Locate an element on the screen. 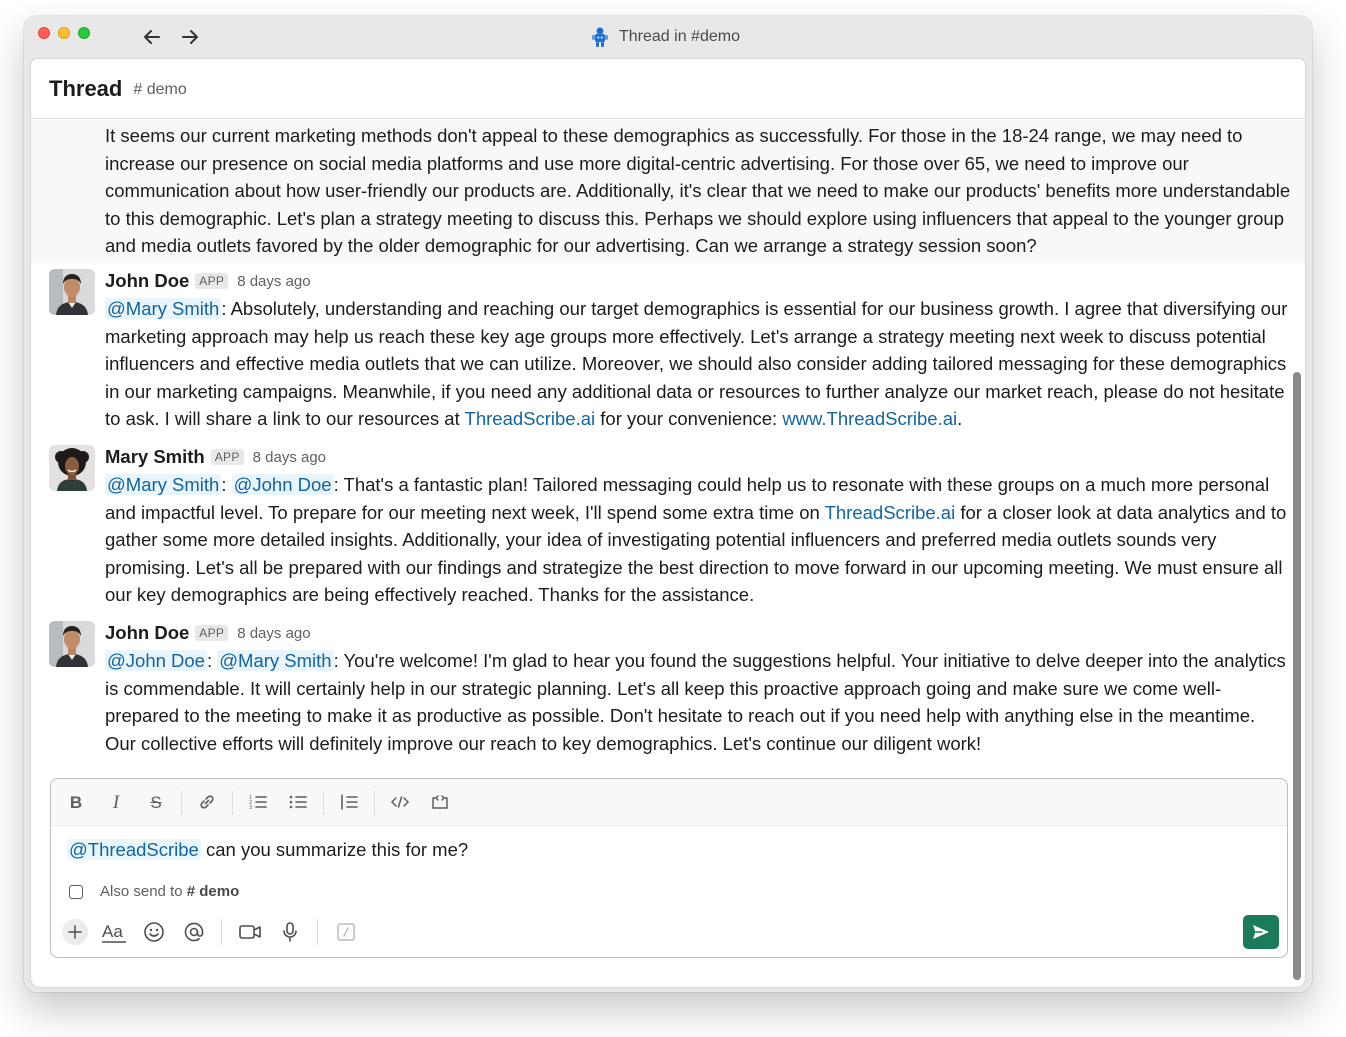 Image resolution: width=1346 pixels, height=1037 pixels. text-format-icon: Aa is located at coordinates (114, 932).